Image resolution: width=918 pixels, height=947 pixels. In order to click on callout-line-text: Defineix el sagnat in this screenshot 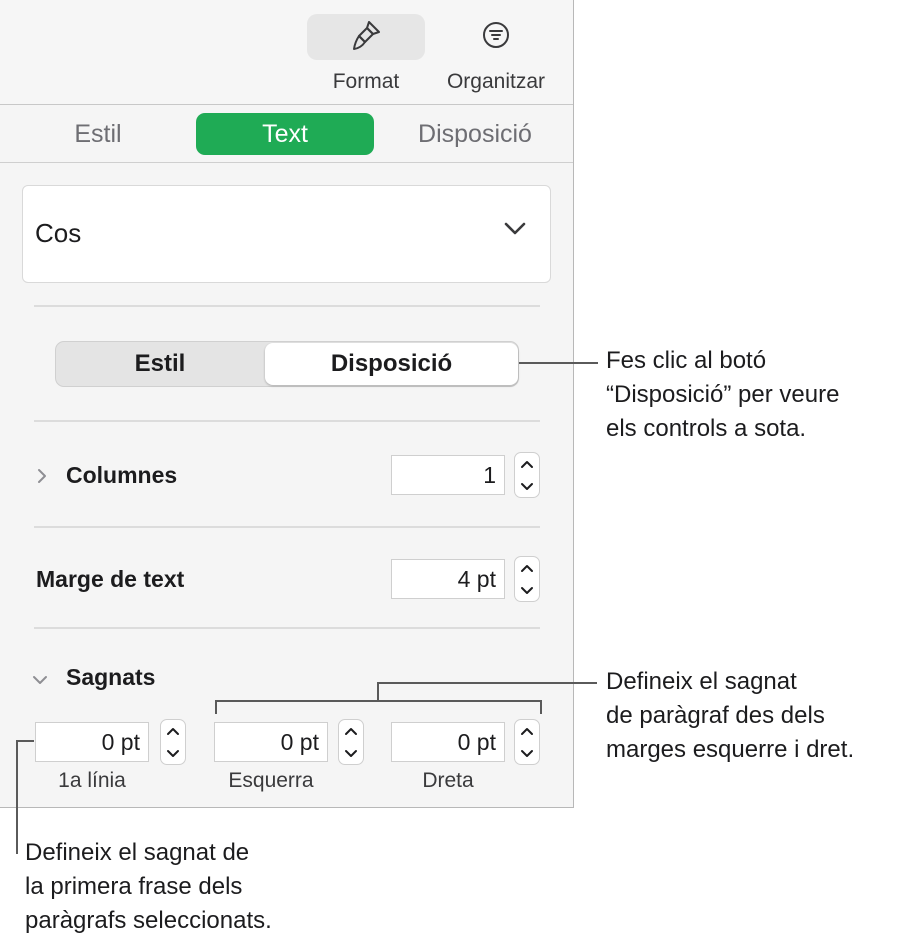, I will do `click(701, 681)`.